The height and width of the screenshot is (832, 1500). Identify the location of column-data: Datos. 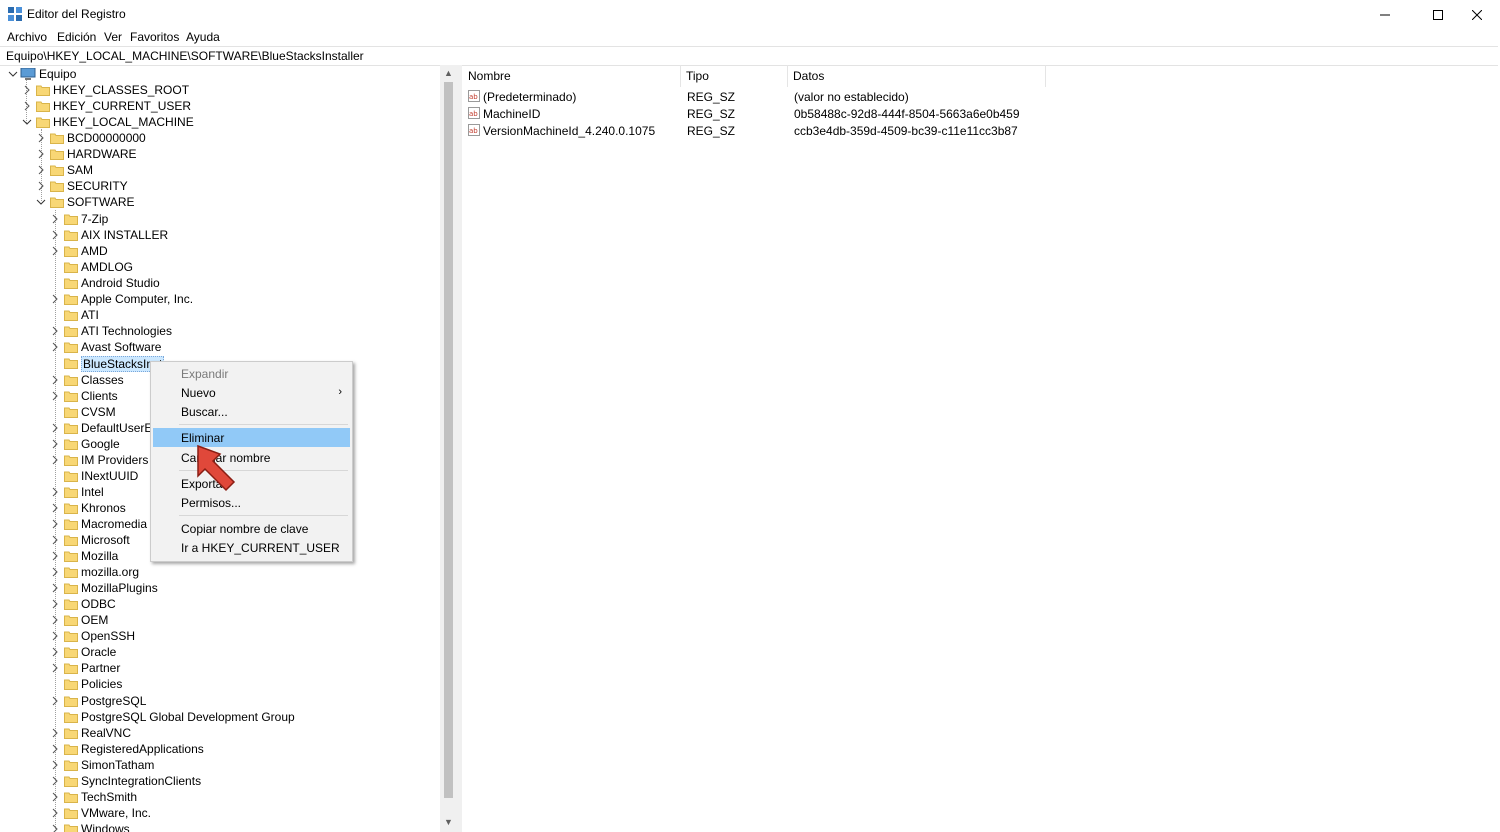
(805, 77).